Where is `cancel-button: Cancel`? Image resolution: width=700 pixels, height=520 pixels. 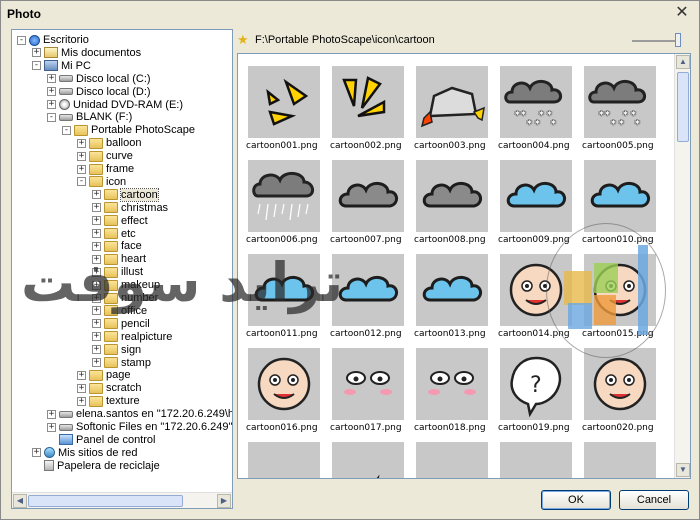
cancel-button: Cancel is located at coordinates (654, 500).